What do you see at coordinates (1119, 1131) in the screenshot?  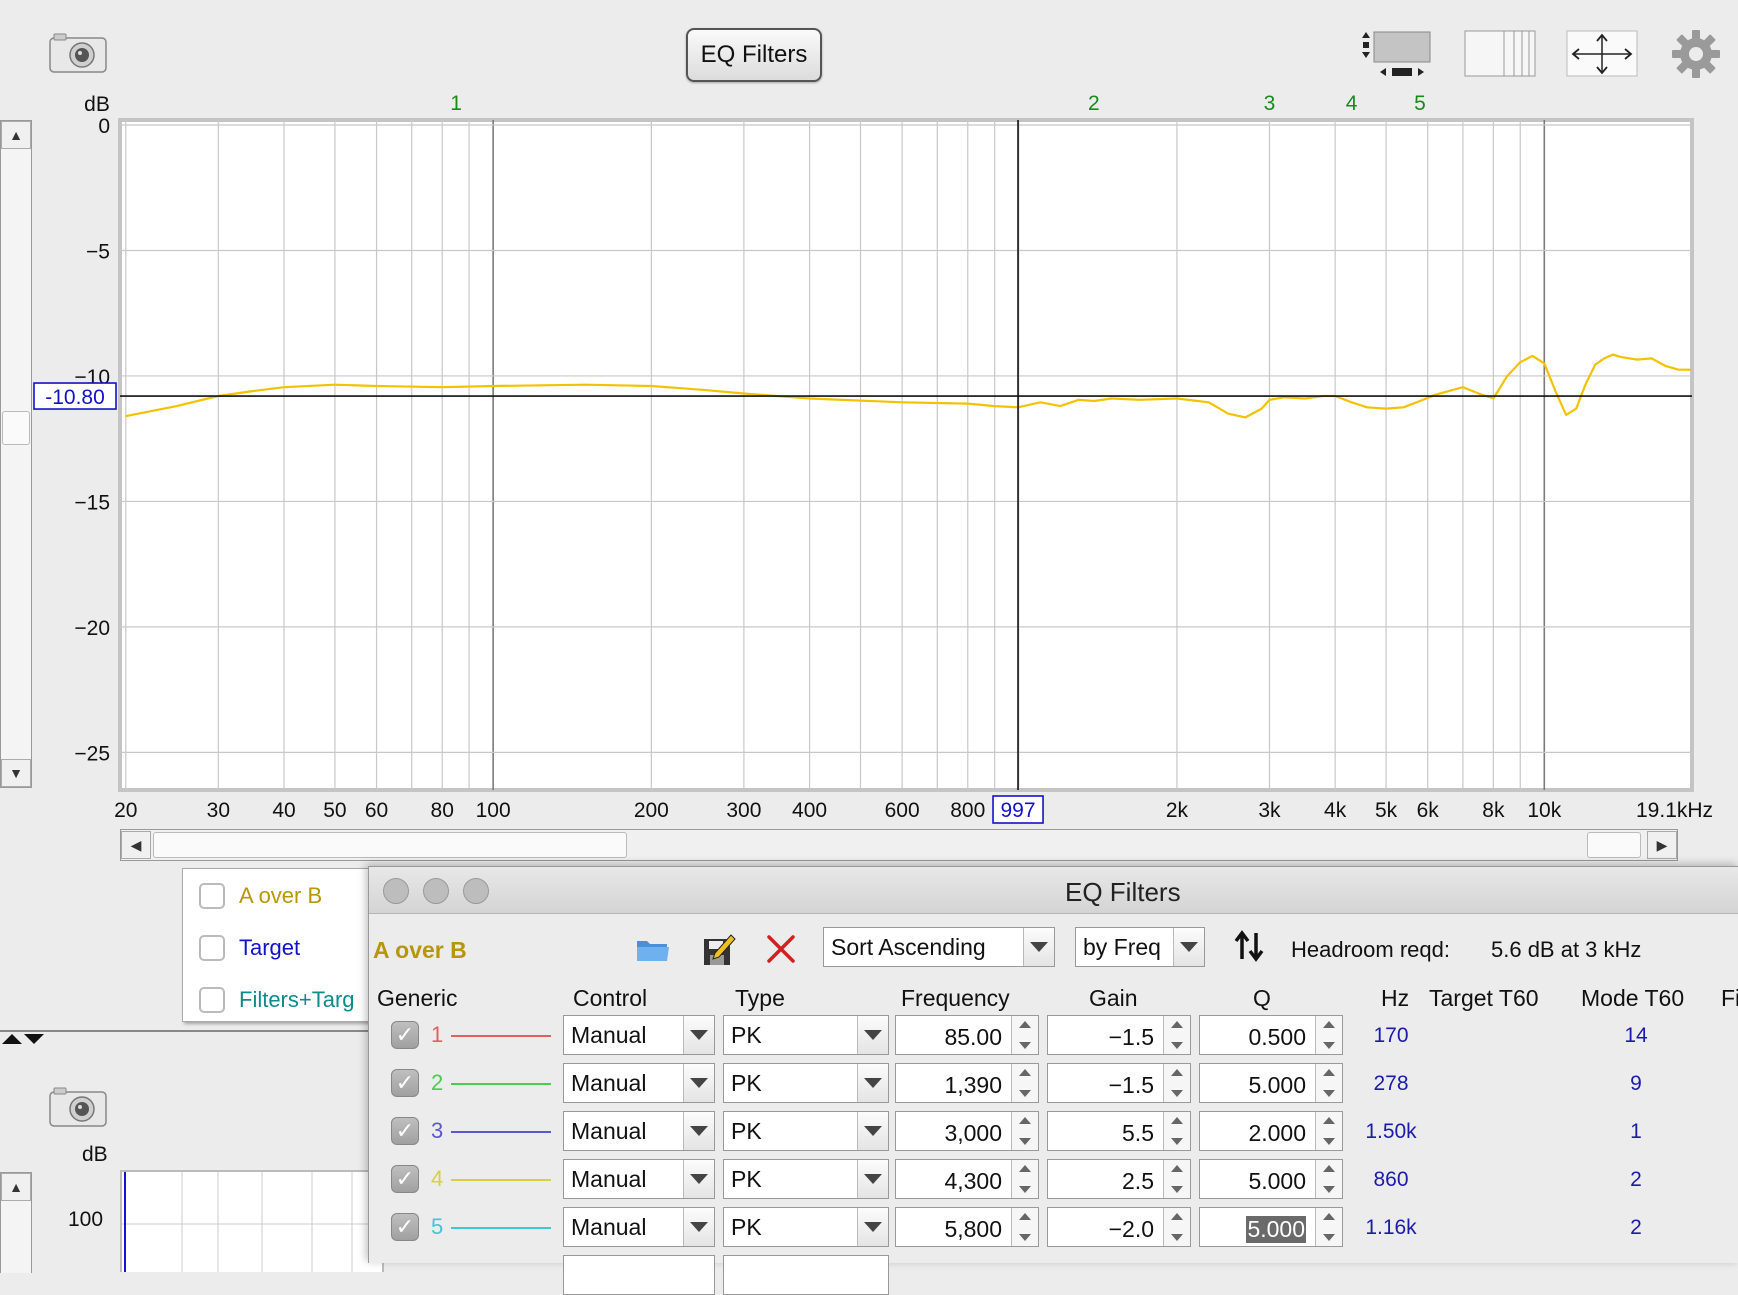 I see `filter-gain-spinner: 5.5` at bounding box center [1119, 1131].